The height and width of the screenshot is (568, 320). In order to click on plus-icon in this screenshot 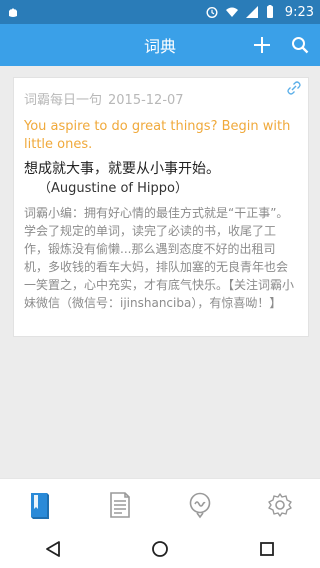, I will do `click(262, 45)`.